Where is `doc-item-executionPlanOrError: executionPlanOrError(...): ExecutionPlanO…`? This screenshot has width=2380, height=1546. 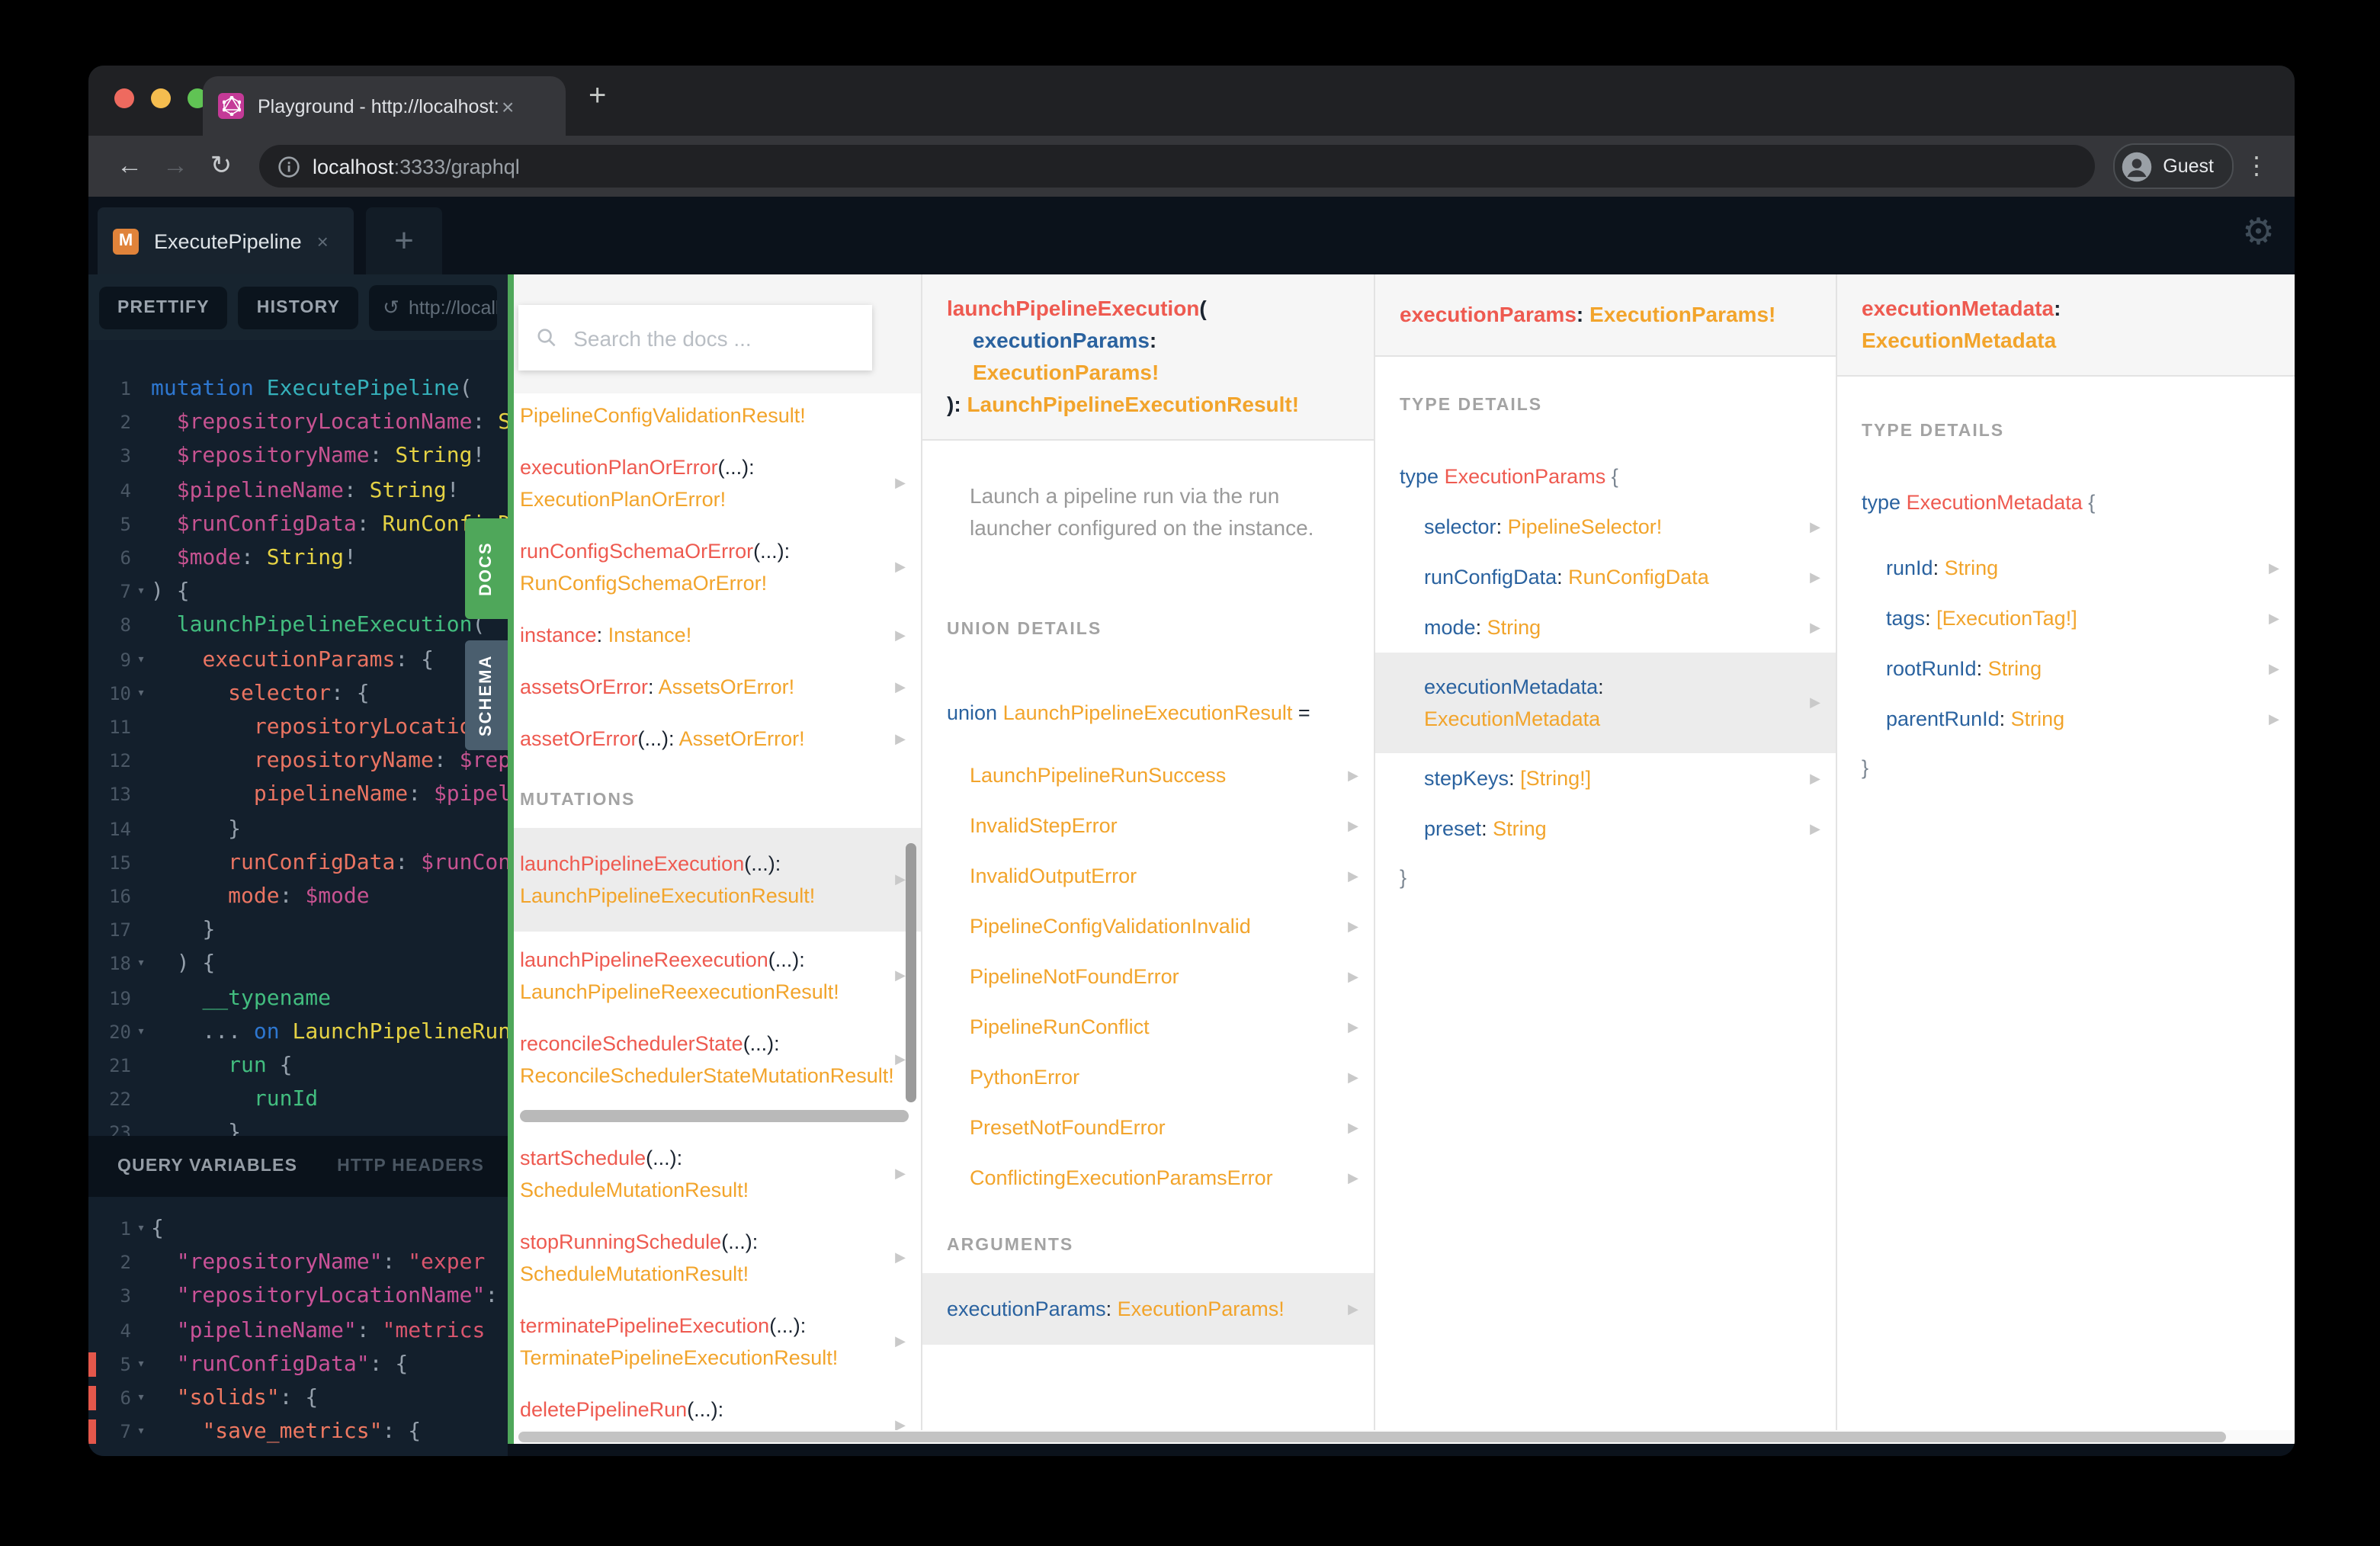 doc-item-executionPlanOrError: executionPlanOrError(...): ExecutionPlanO… is located at coordinates (717, 483).